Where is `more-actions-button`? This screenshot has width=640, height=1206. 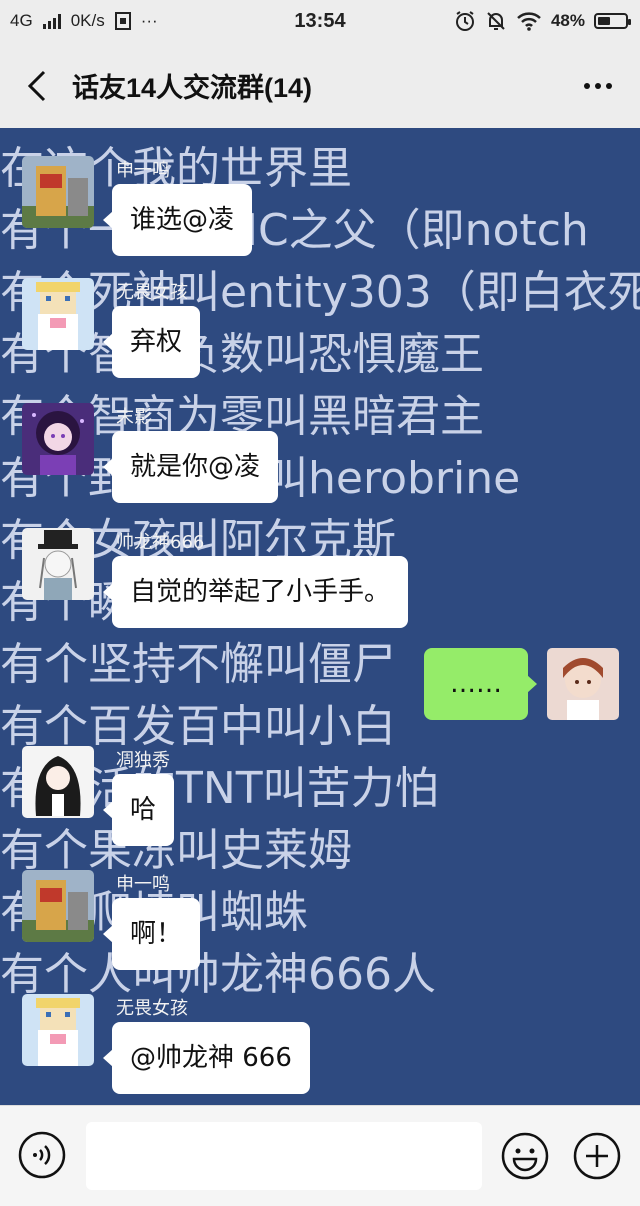
more-actions-button is located at coordinates (597, 1156).